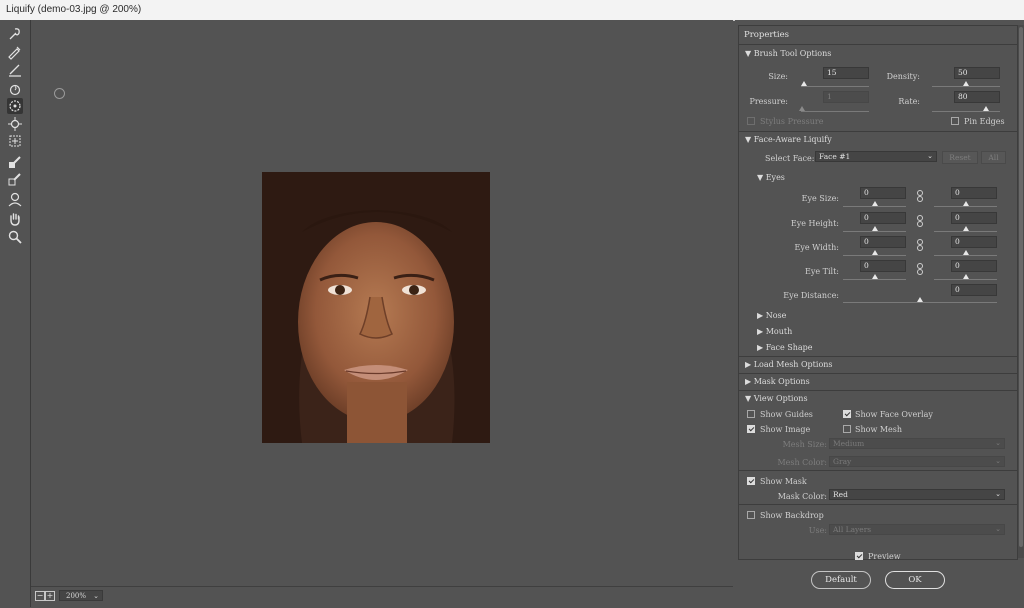  Describe the element at coordinates (785, 347) in the screenshot. I see `section-face-shape: ▶ Face Shape` at that location.